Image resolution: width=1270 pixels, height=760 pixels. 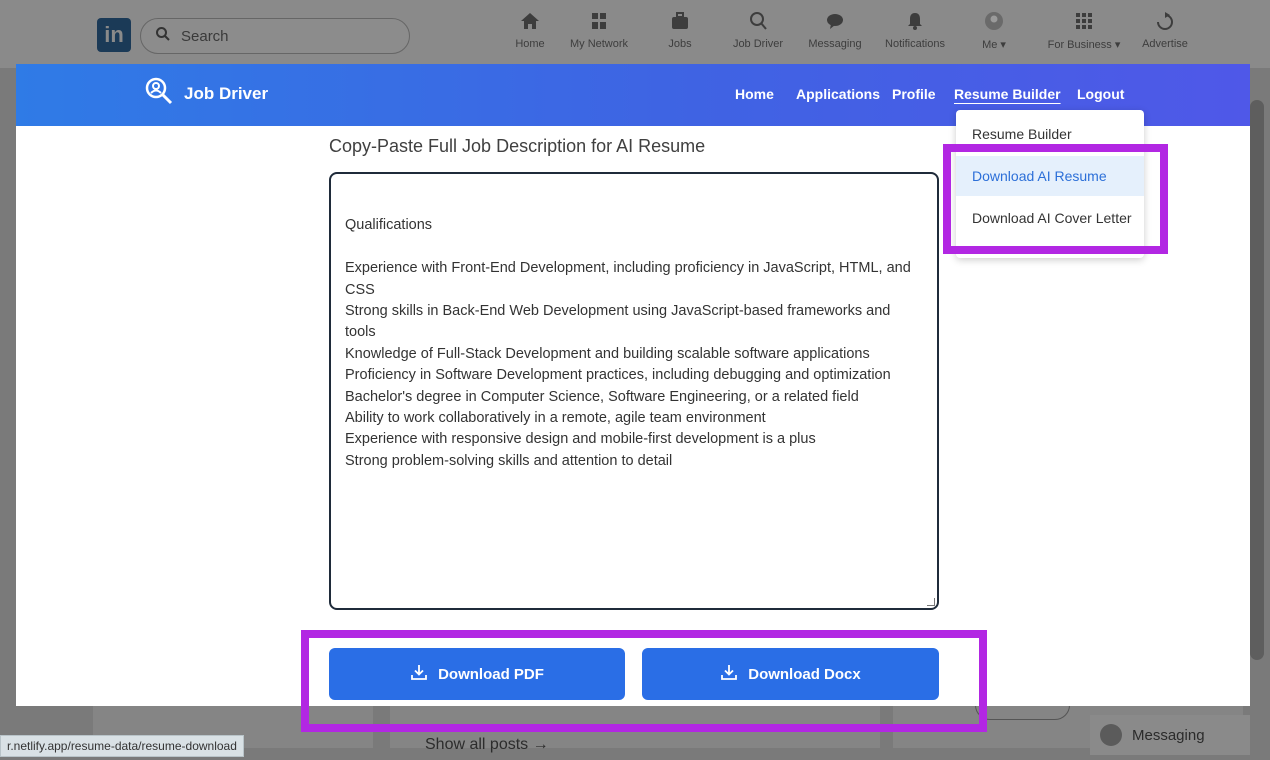 What do you see at coordinates (275, 36) in the screenshot?
I see `linkedin-search-input: Search` at bounding box center [275, 36].